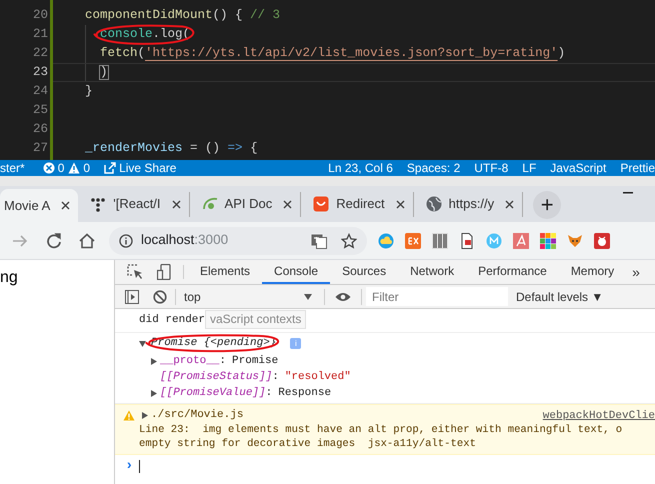  I want to click on devtools-tab: Performance, so click(512, 272).